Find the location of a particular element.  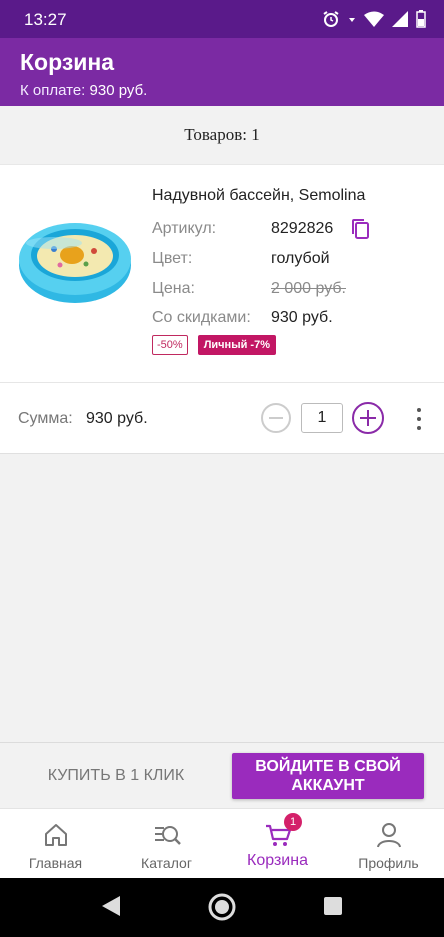

payment-value: 930 руб. is located at coordinates (118, 90).